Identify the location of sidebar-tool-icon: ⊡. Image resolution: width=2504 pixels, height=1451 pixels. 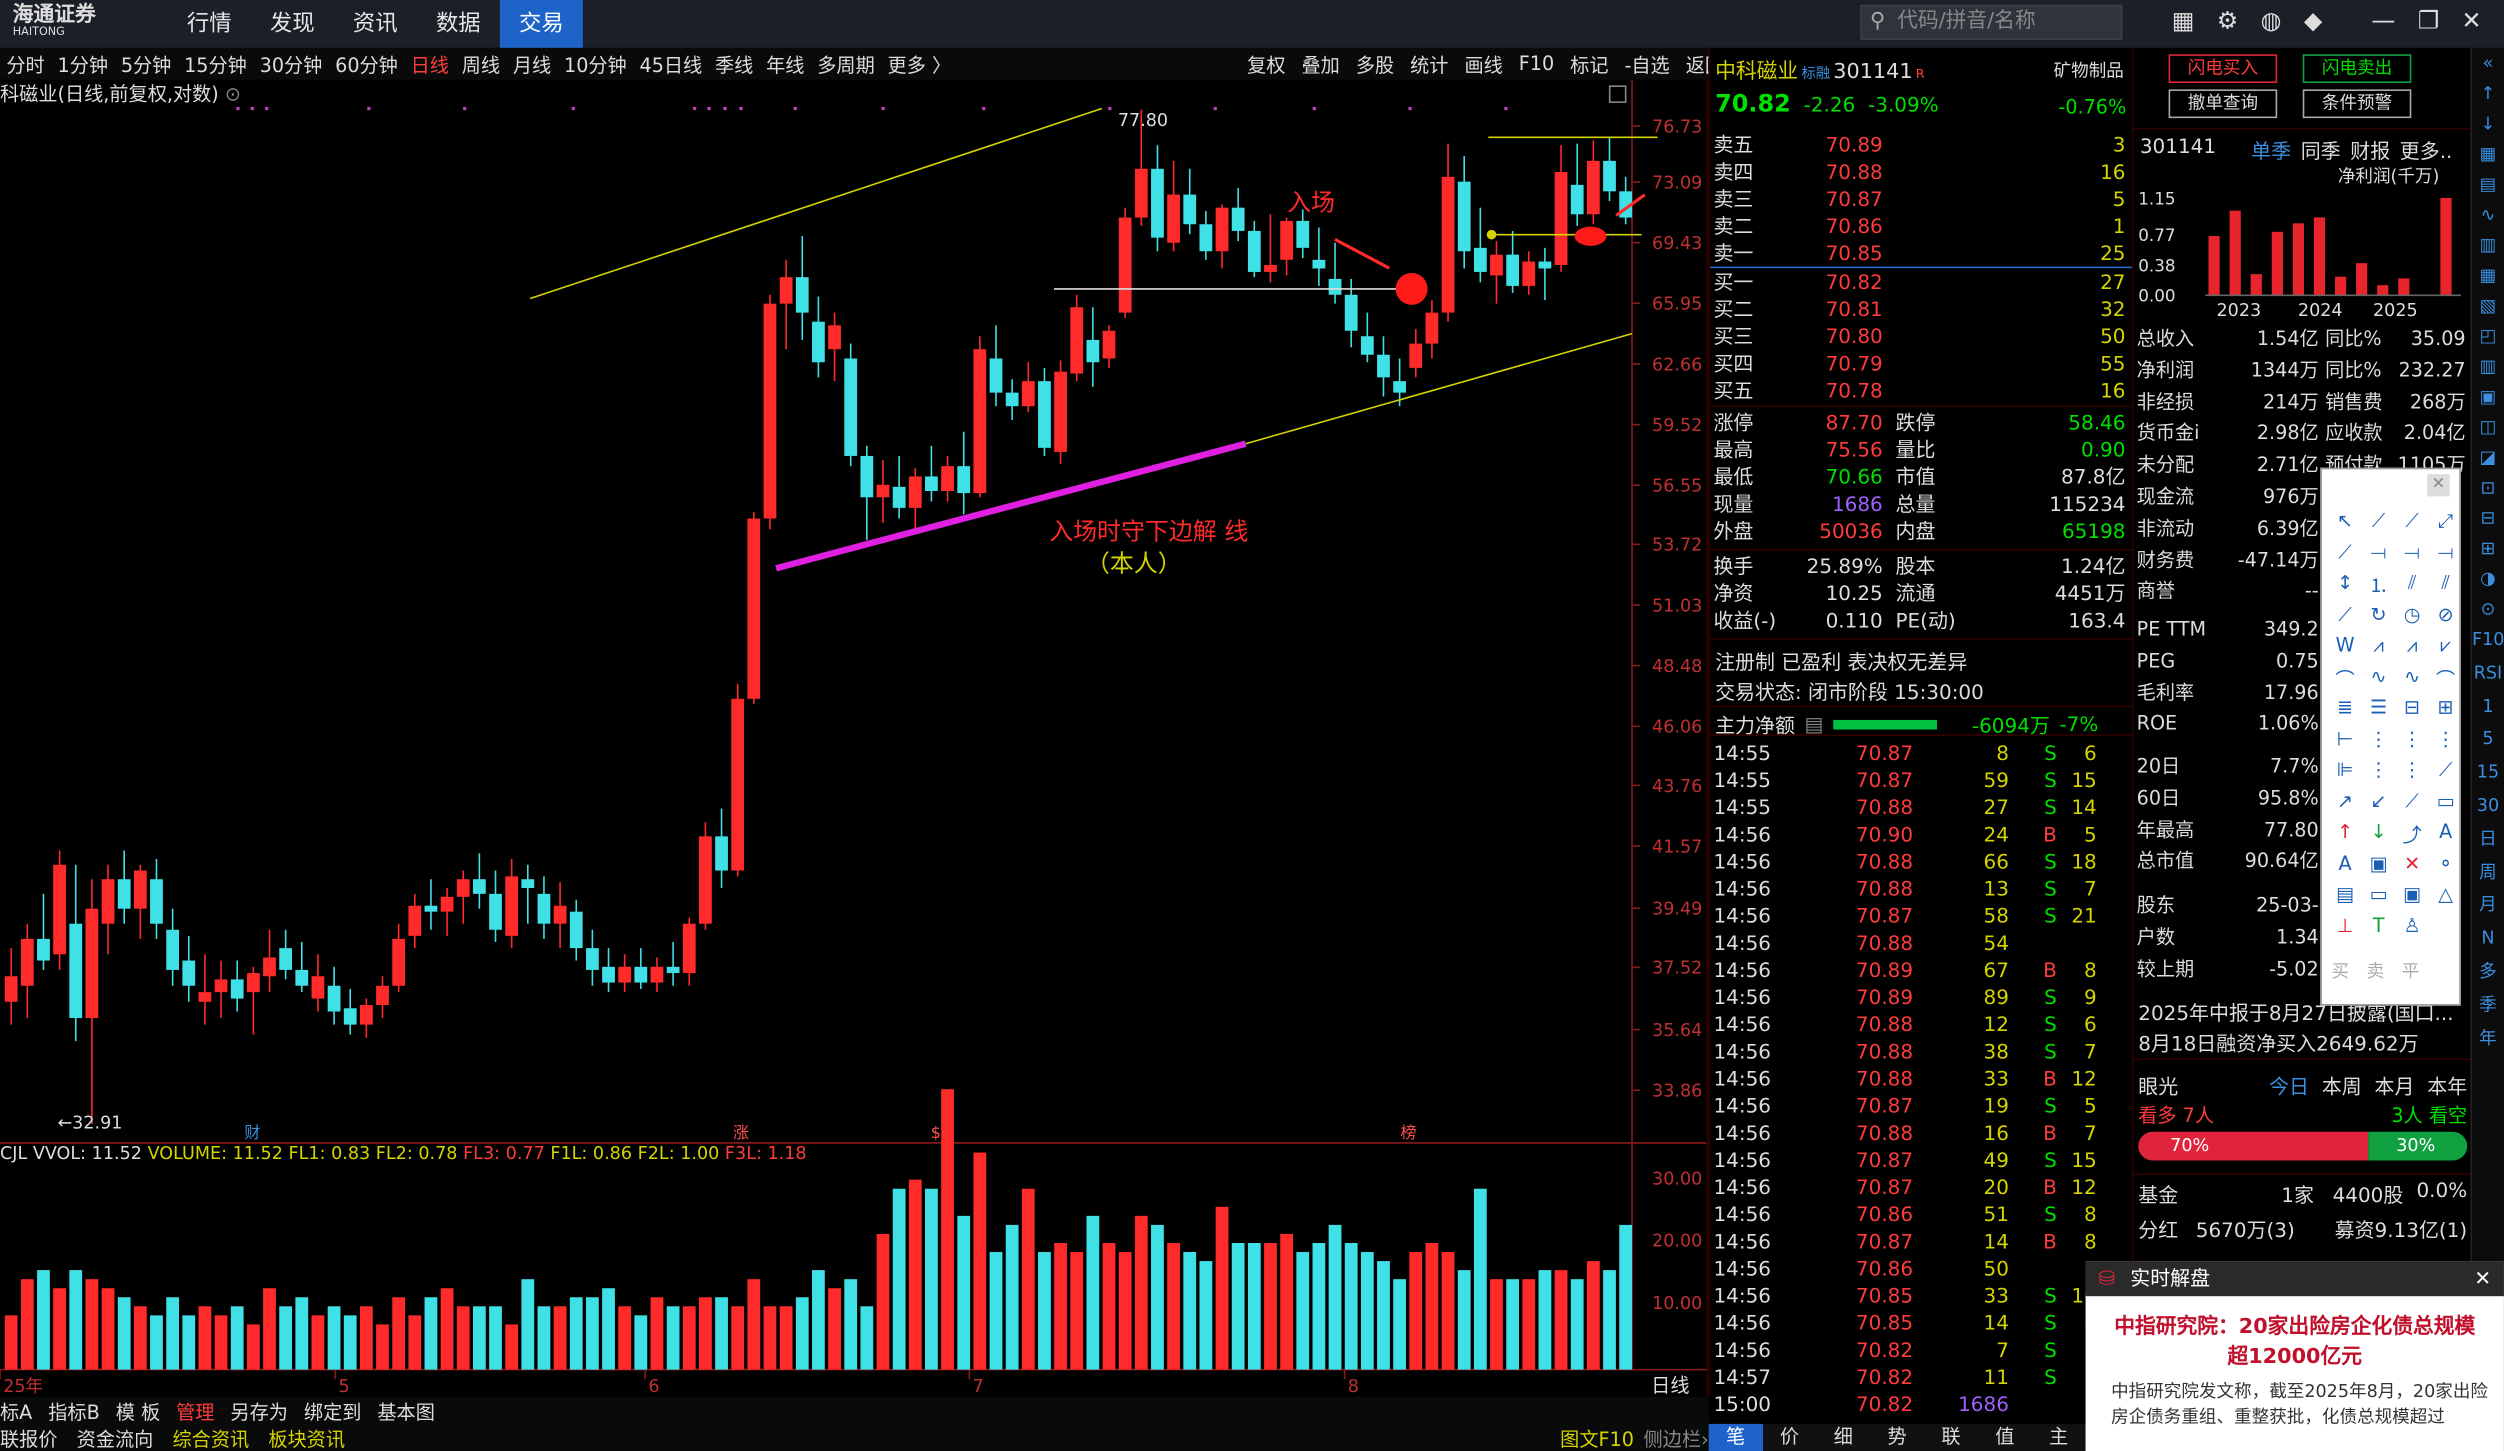
(2488, 488).